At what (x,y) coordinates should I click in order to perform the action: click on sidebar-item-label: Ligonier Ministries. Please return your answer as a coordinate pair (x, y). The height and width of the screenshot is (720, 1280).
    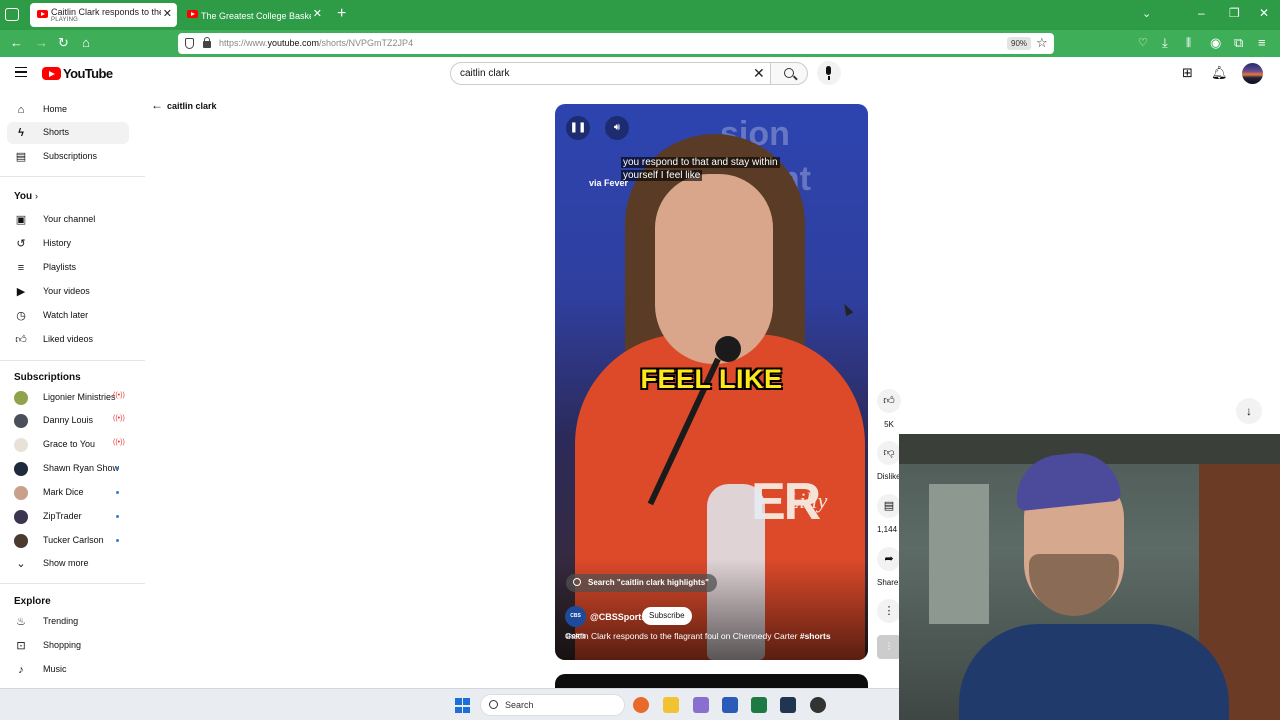
    Looking at the image, I should click on (79, 397).